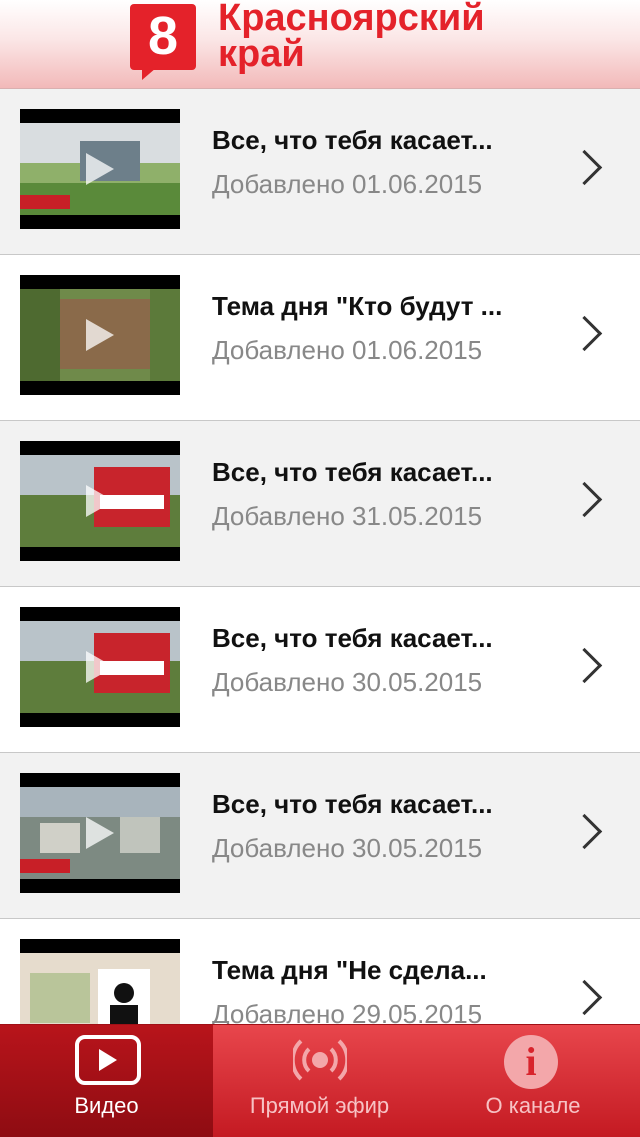  I want to click on tab-bar: Видео Прямой эфир i О канале, so click(320, 1080).